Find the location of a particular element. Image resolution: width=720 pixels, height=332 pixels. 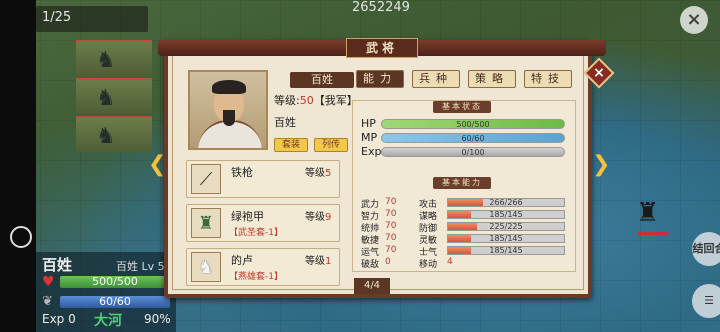

ability-row: 武力 70 攻击 266/266 is located at coordinates (466, 203).